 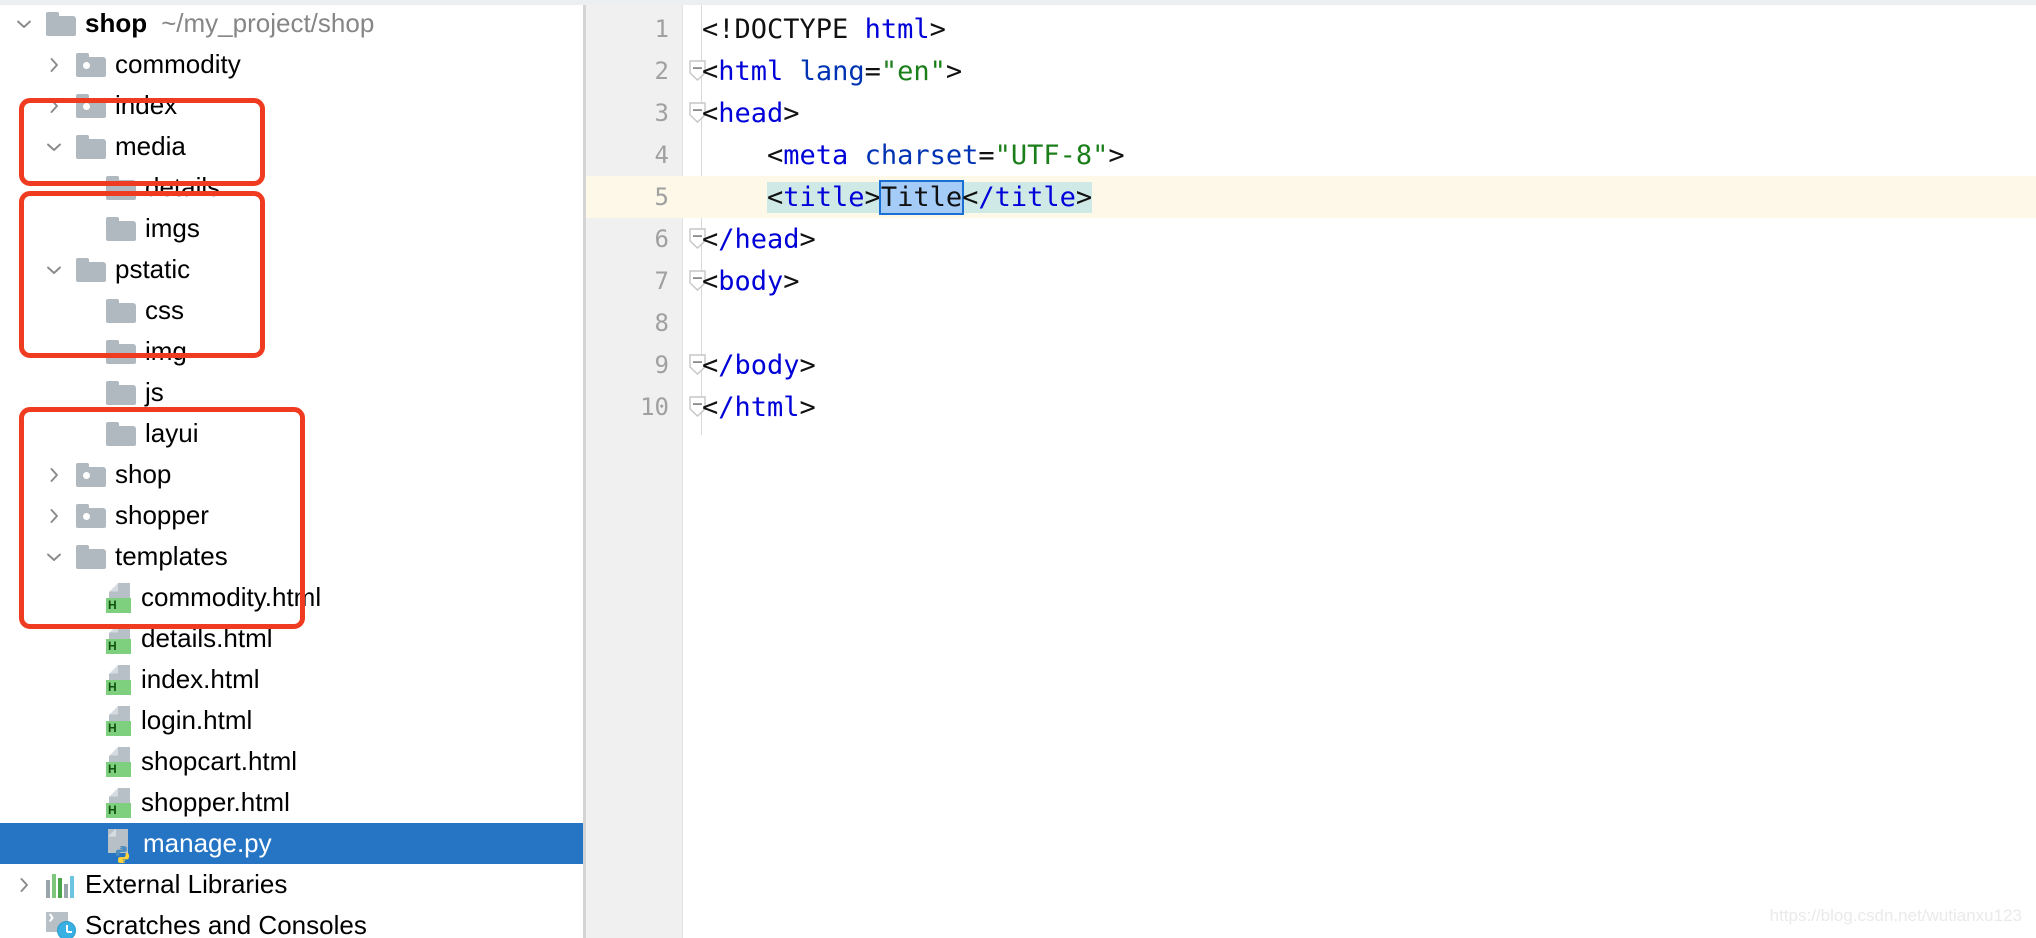 I want to click on code-line: 7 < body >, so click(x=1311, y=281).